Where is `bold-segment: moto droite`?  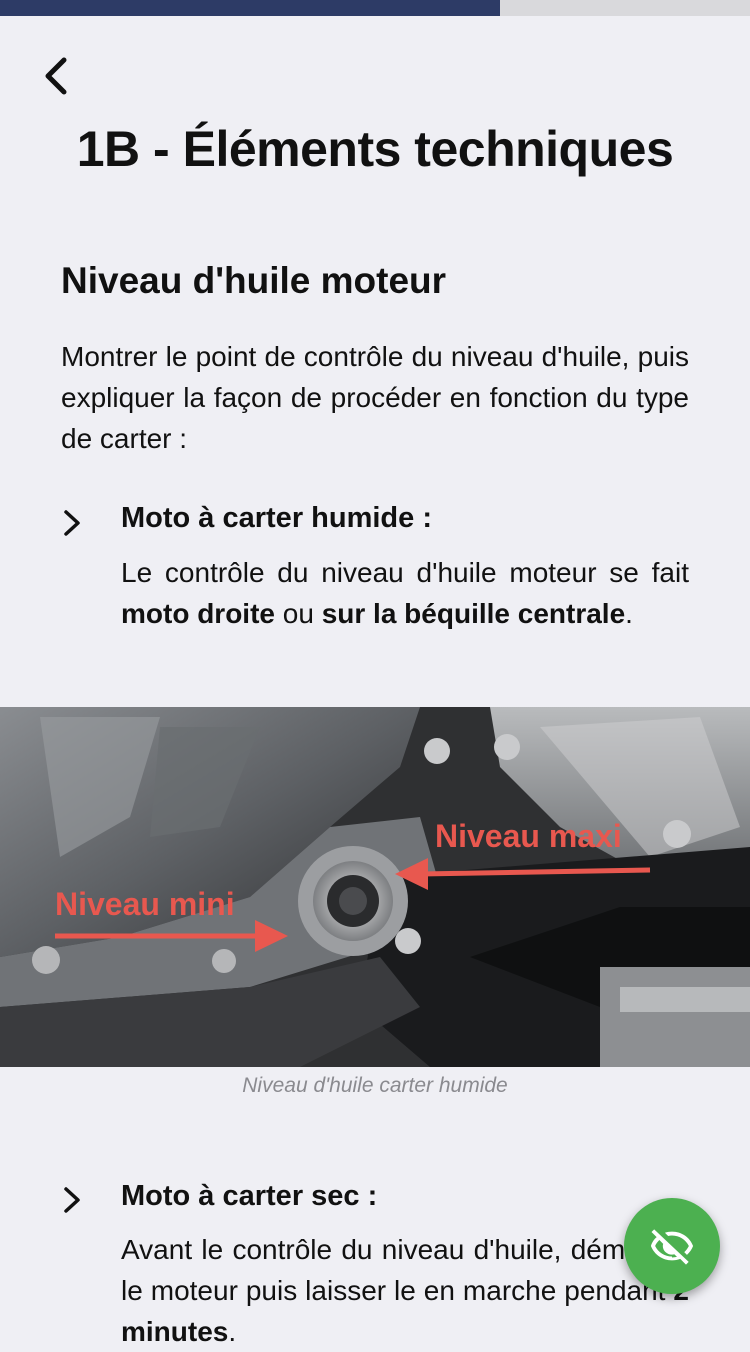
bold-segment: moto droite is located at coordinates (198, 613).